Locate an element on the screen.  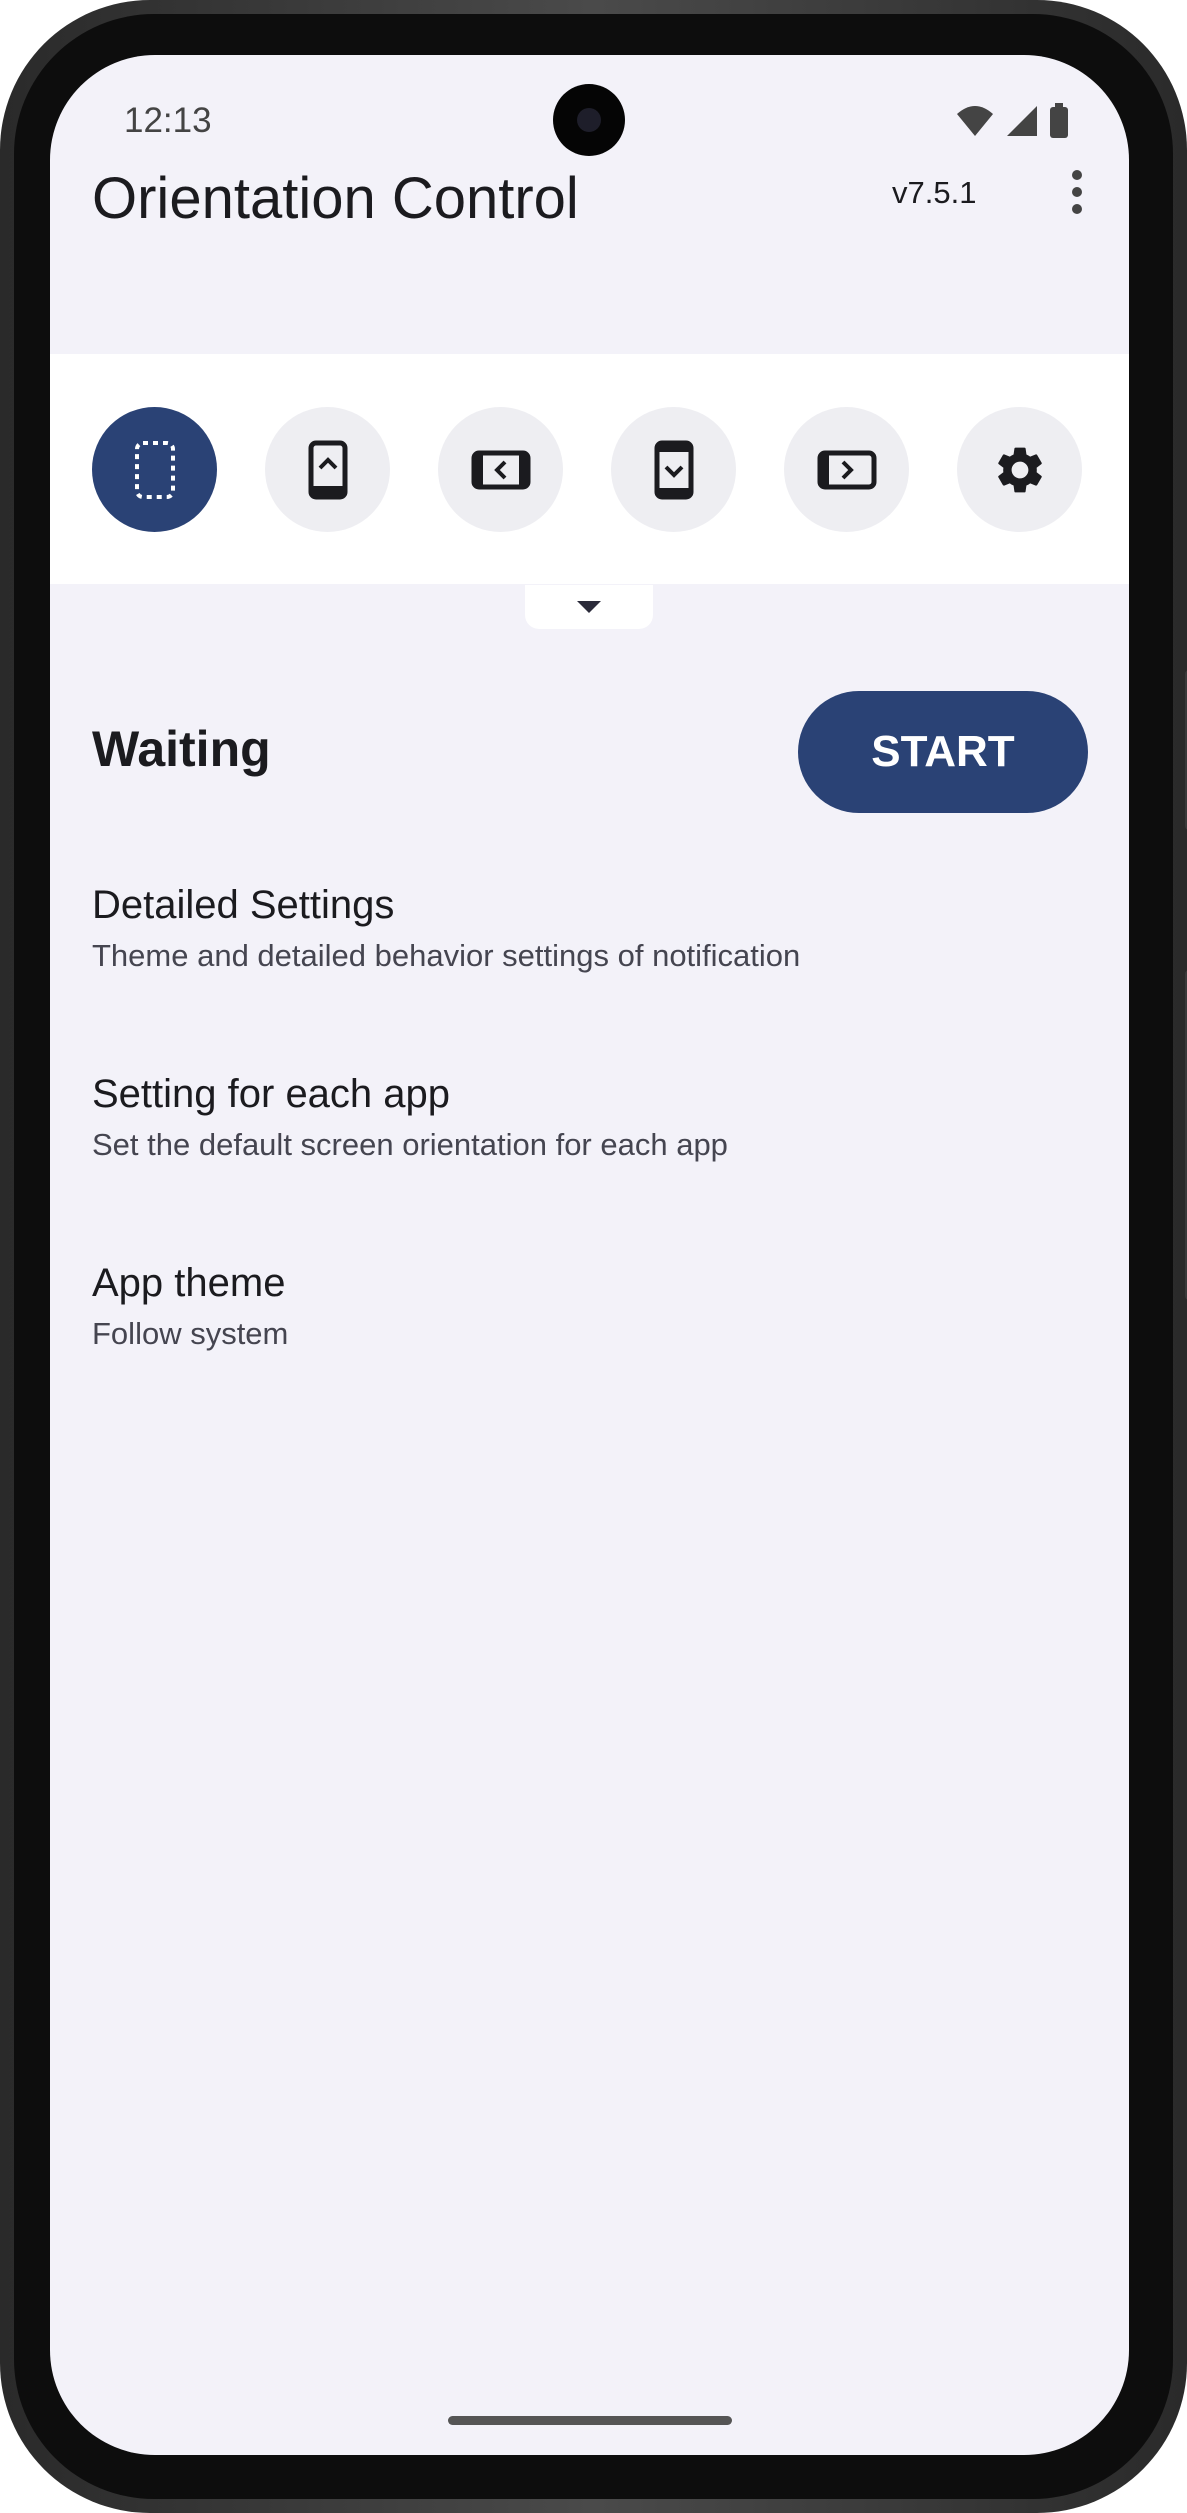
landscape-orientation-button is located at coordinates (500, 469).